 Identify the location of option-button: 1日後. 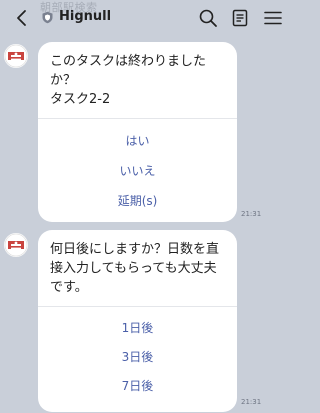
(137, 328).